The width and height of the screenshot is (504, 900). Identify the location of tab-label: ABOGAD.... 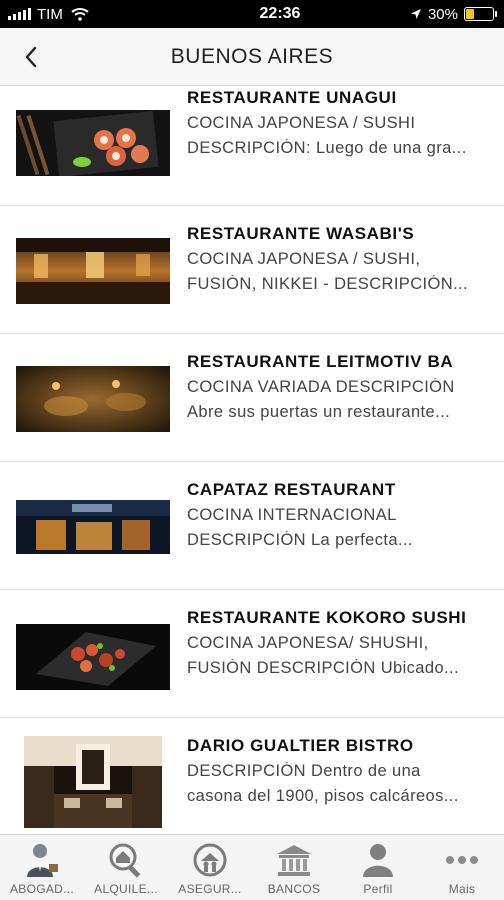
(42, 889).